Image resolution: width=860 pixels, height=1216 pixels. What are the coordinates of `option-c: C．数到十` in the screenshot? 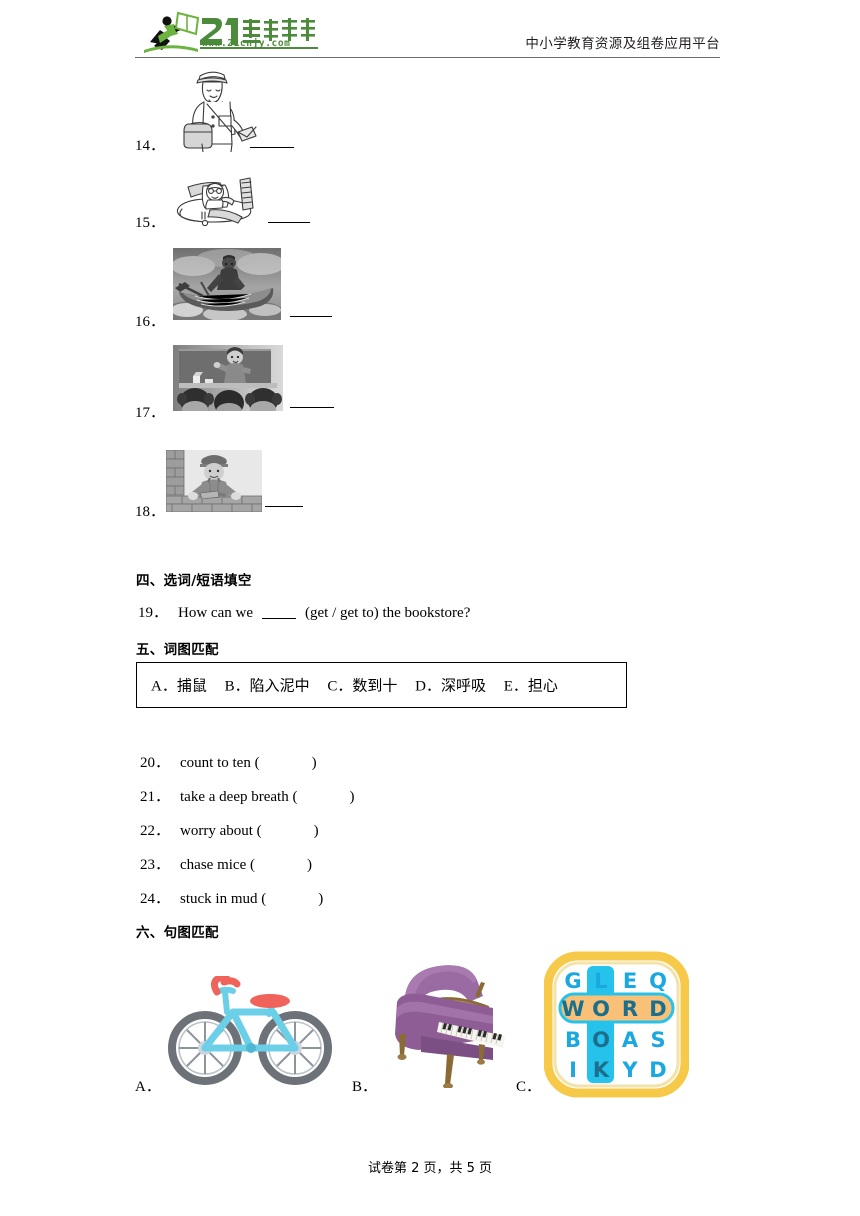 It's located at (362, 686).